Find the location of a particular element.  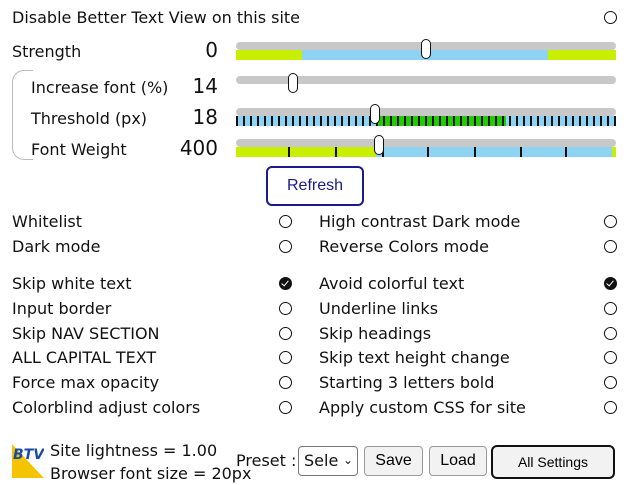

option-custom-css-radio is located at coordinates (610, 407).